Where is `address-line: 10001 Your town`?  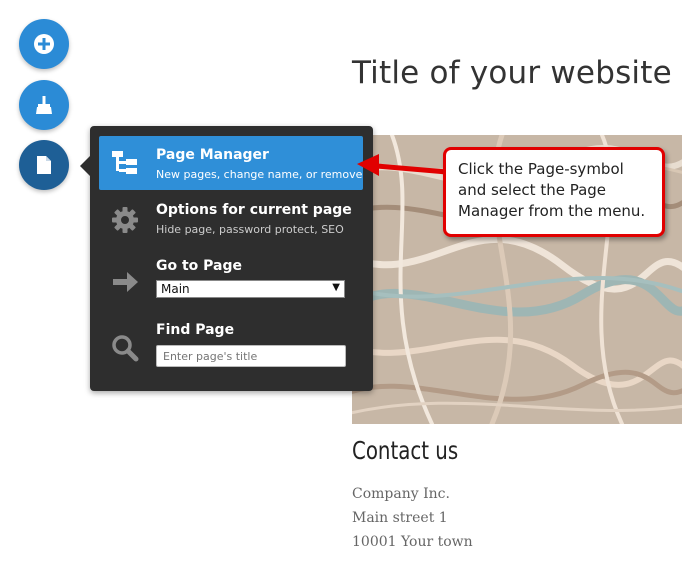
address-line: 10001 Your town is located at coordinates (412, 542).